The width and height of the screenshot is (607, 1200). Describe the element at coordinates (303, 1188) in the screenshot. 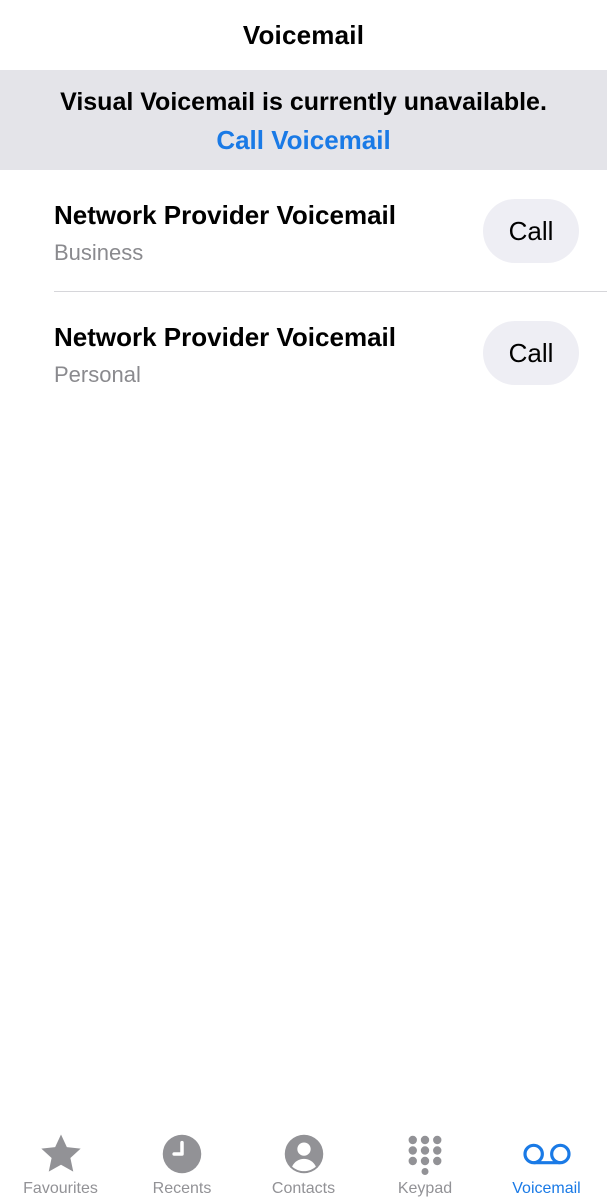

I see `tab-label: Contacts` at that location.